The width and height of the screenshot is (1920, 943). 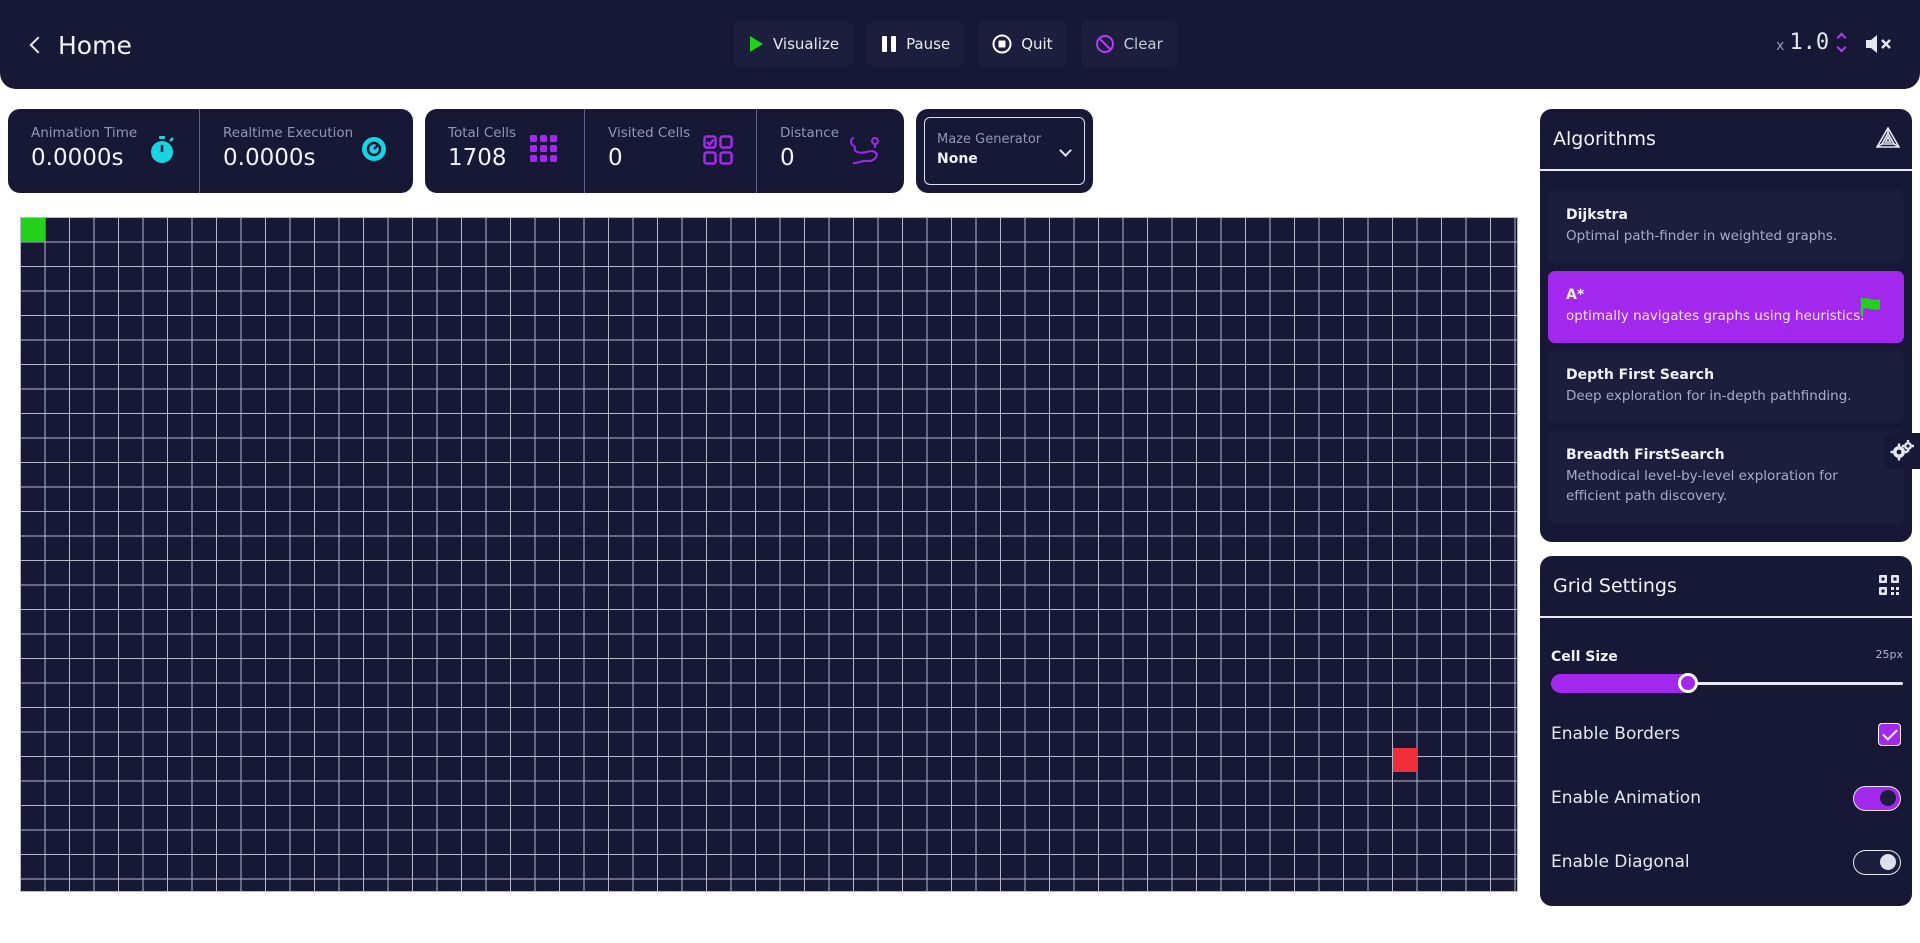 I want to click on pause-icon, so click(x=889, y=44).